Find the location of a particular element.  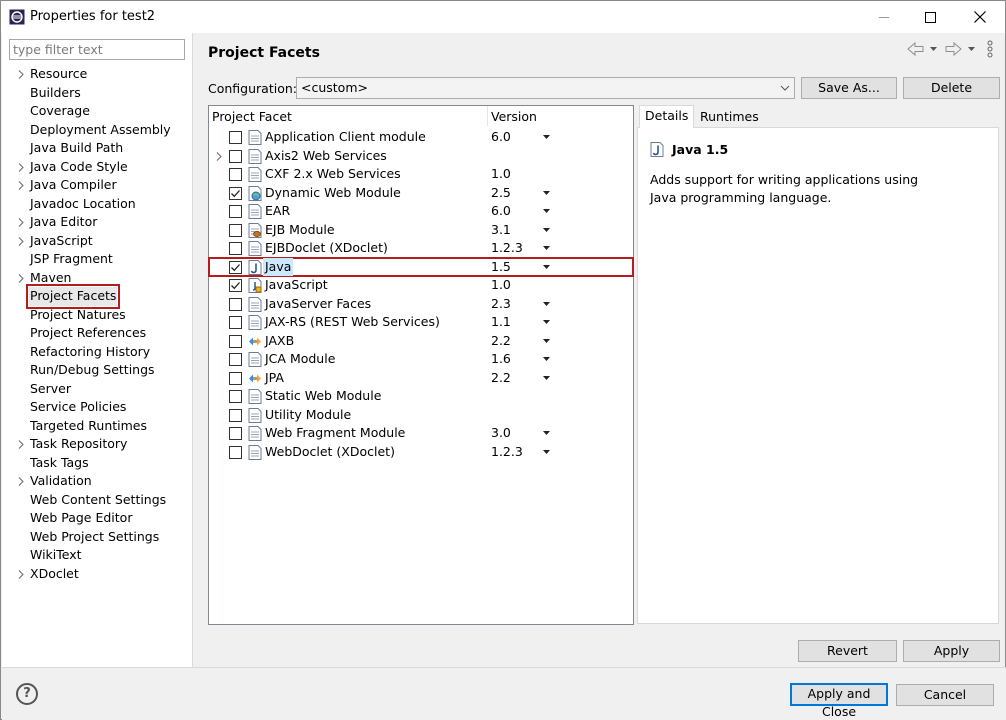

table-row: Dynamic Web Module 2.5 is located at coordinates (421, 193).